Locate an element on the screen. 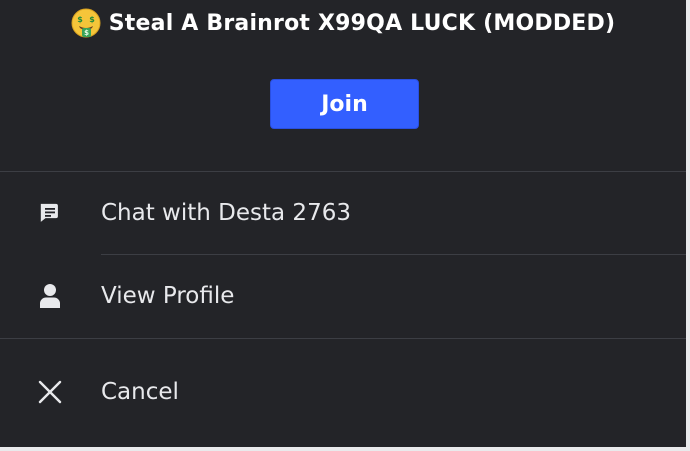 This screenshot has width=690, height=451. menu-item-label: Chat with Desta 2763 is located at coordinates (226, 213).